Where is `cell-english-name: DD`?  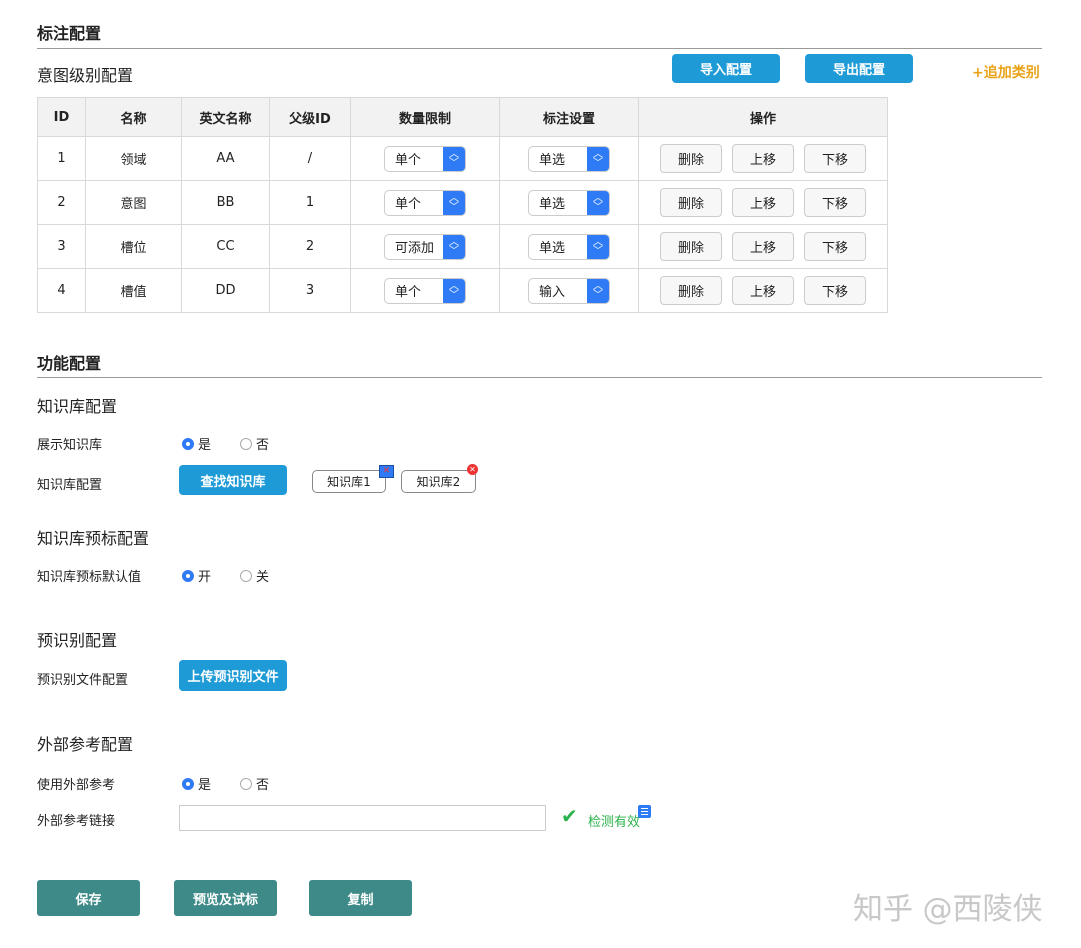 cell-english-name: DD is located at coordinates (225, 290).